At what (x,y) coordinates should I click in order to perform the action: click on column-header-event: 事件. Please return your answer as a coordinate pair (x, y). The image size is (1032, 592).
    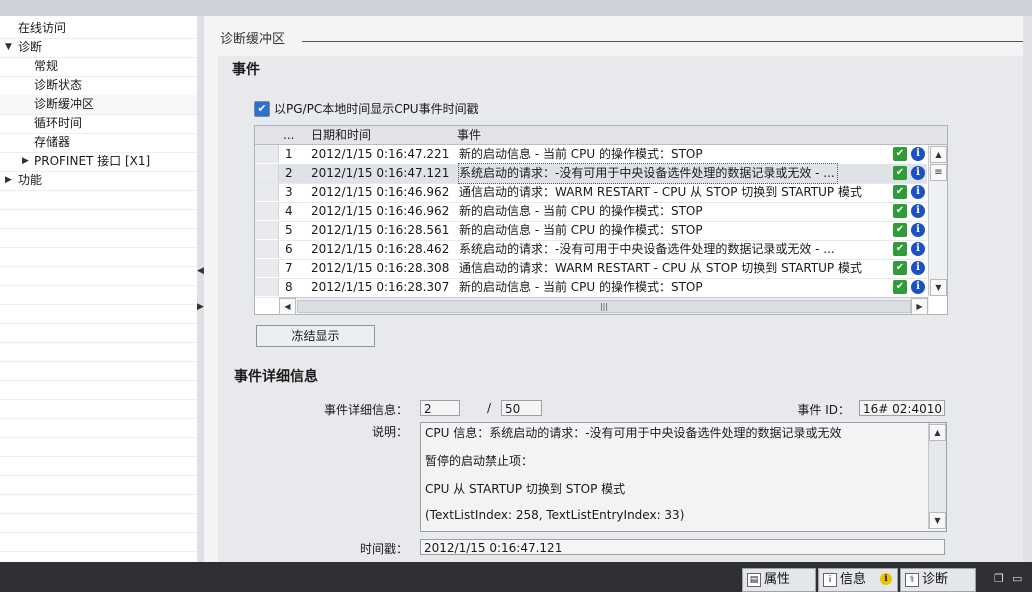
    Looking at the image, I should click on (469, 135).